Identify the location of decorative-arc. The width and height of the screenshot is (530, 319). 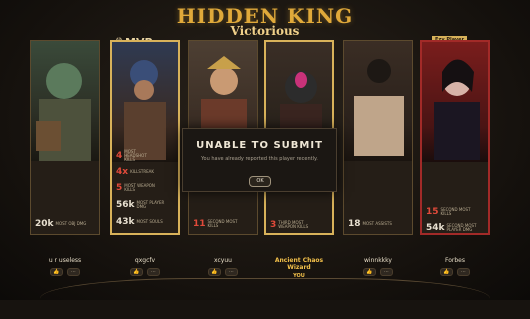
(265, 298).